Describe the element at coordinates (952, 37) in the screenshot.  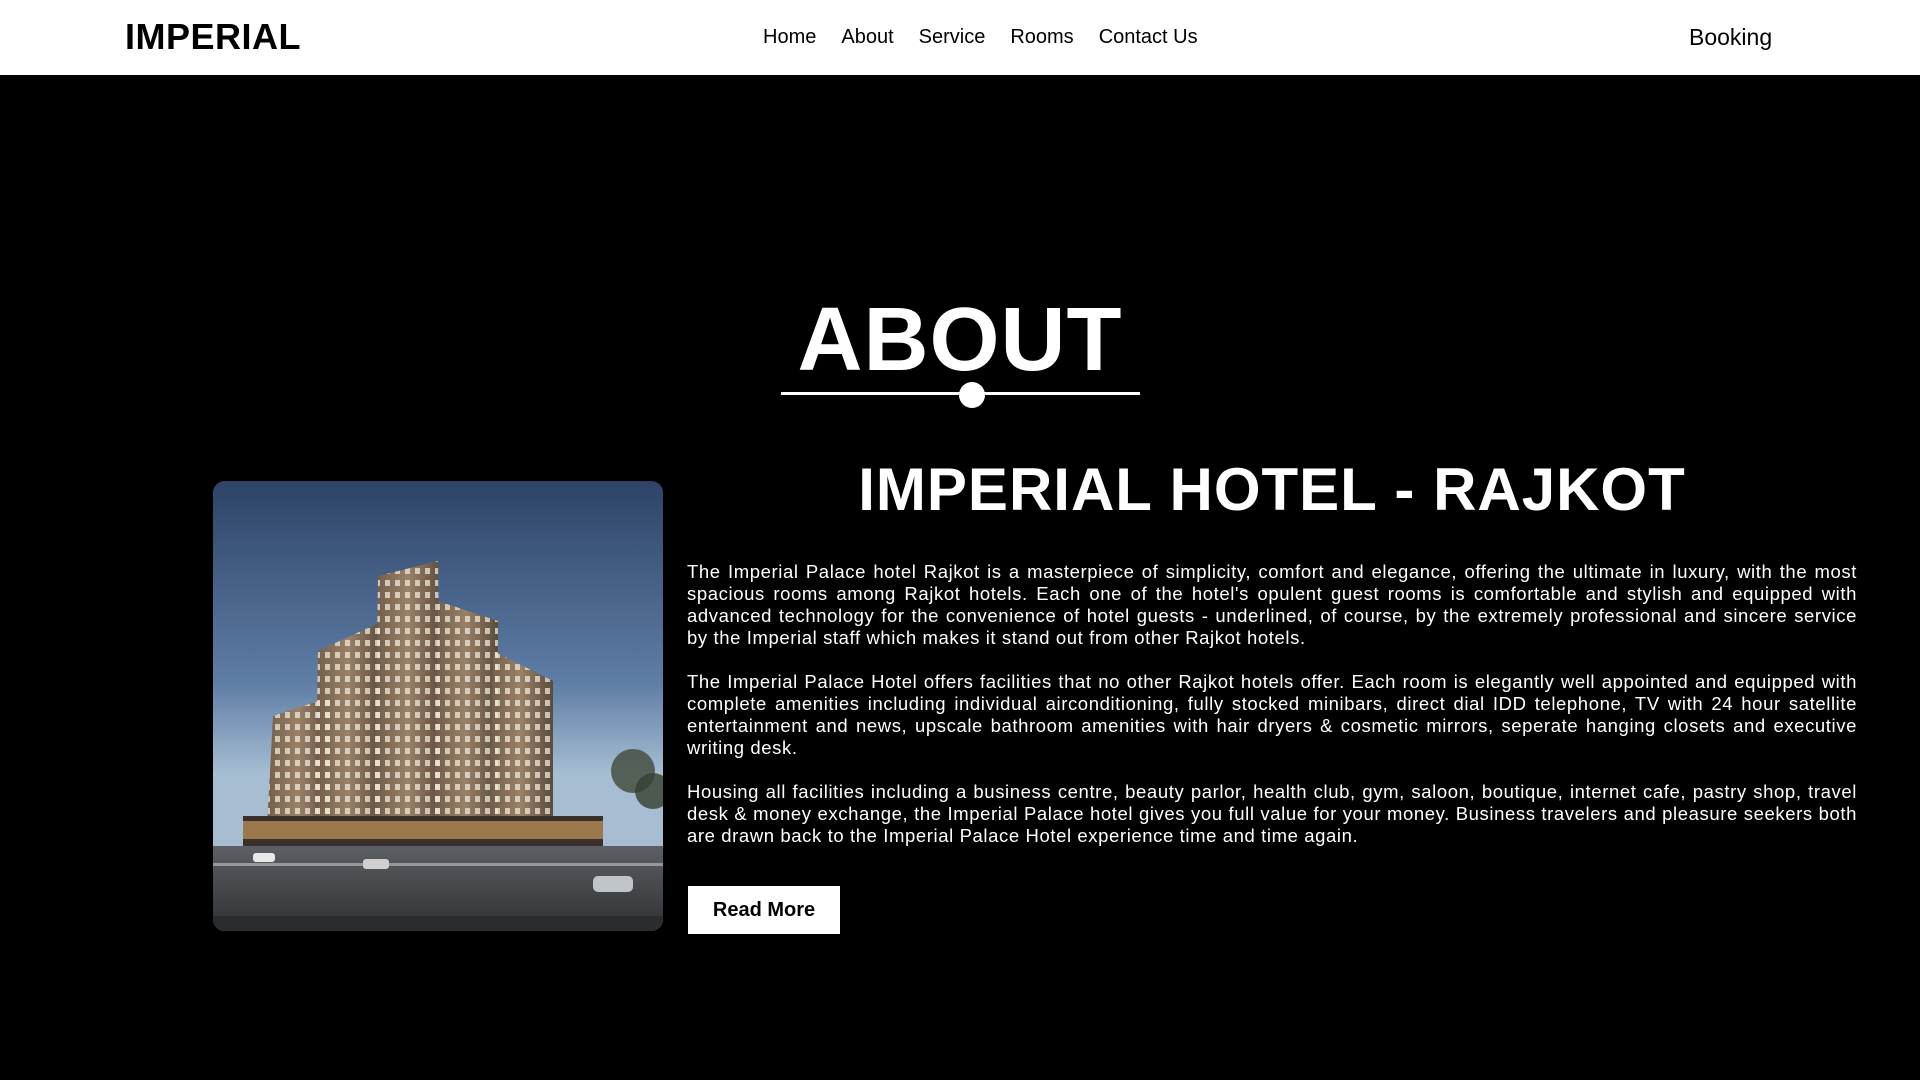
I see `nav-link-service: Service` at that location.